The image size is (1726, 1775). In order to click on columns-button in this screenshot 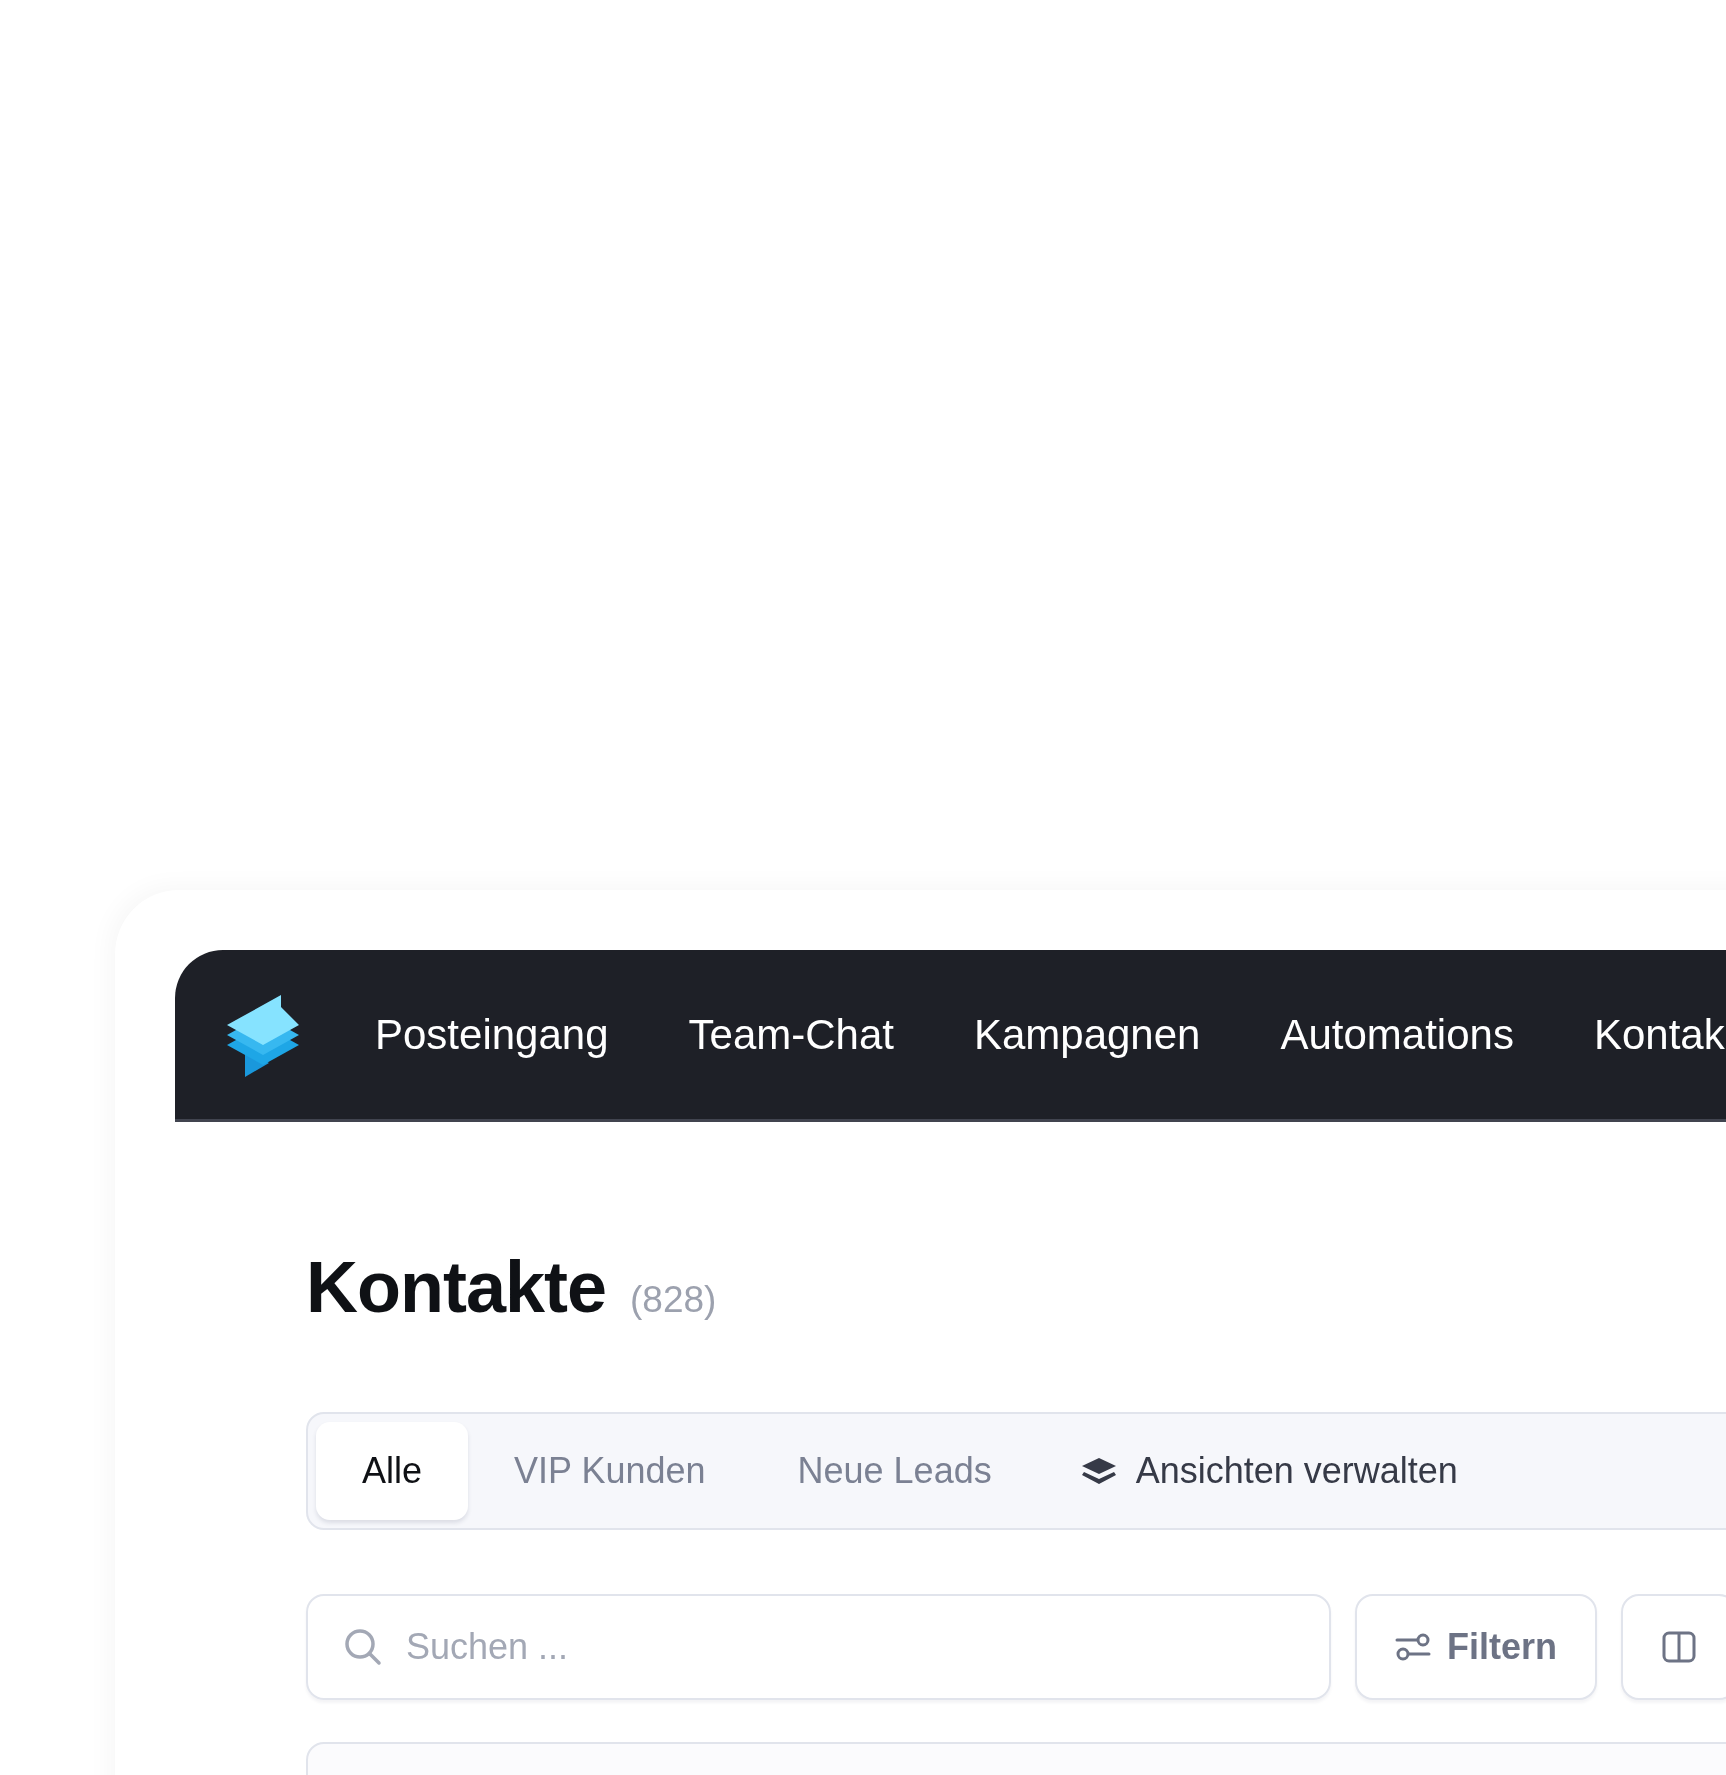, I will do `click(1673, 1647)`.